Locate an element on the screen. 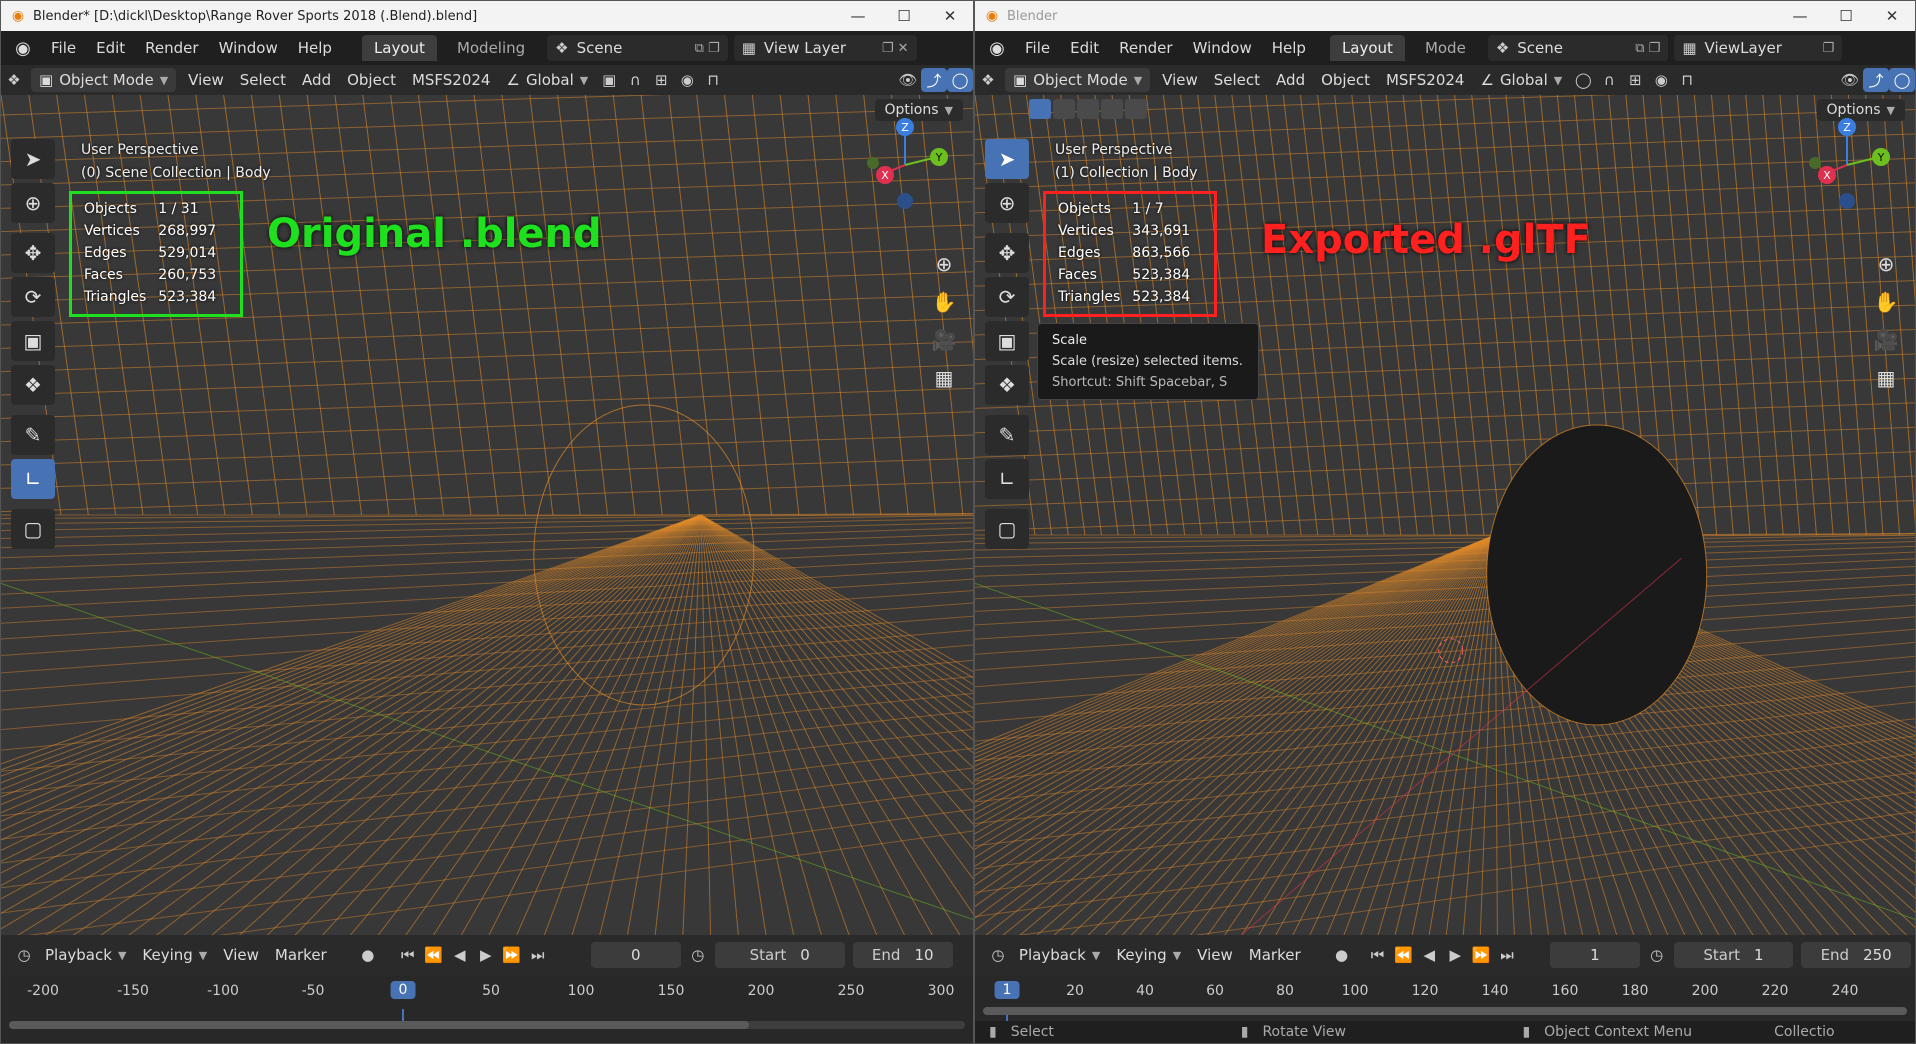  pivot-icon: ◯ is located at coordinates (1583, 80).